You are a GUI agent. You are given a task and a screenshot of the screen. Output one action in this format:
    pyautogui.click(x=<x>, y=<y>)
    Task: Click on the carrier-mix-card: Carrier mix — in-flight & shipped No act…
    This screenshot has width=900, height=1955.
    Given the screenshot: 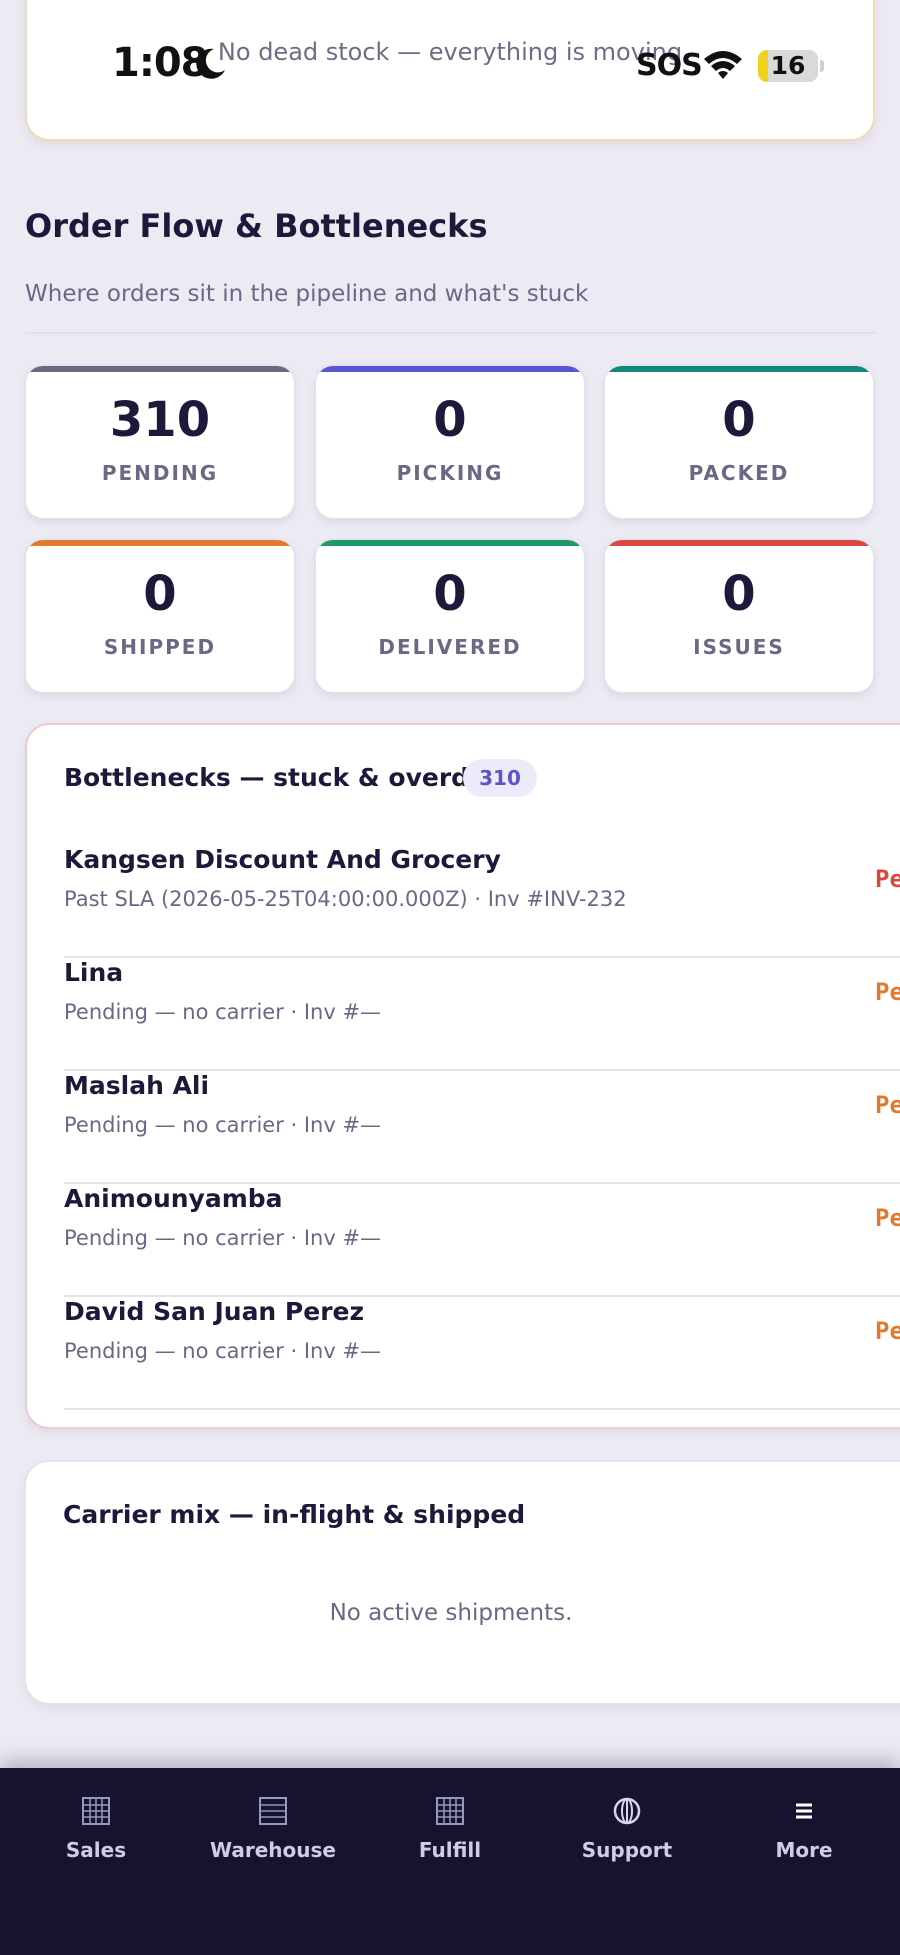 What is the action you would take?
    pyautogui.click(x=462, y=1582)
    